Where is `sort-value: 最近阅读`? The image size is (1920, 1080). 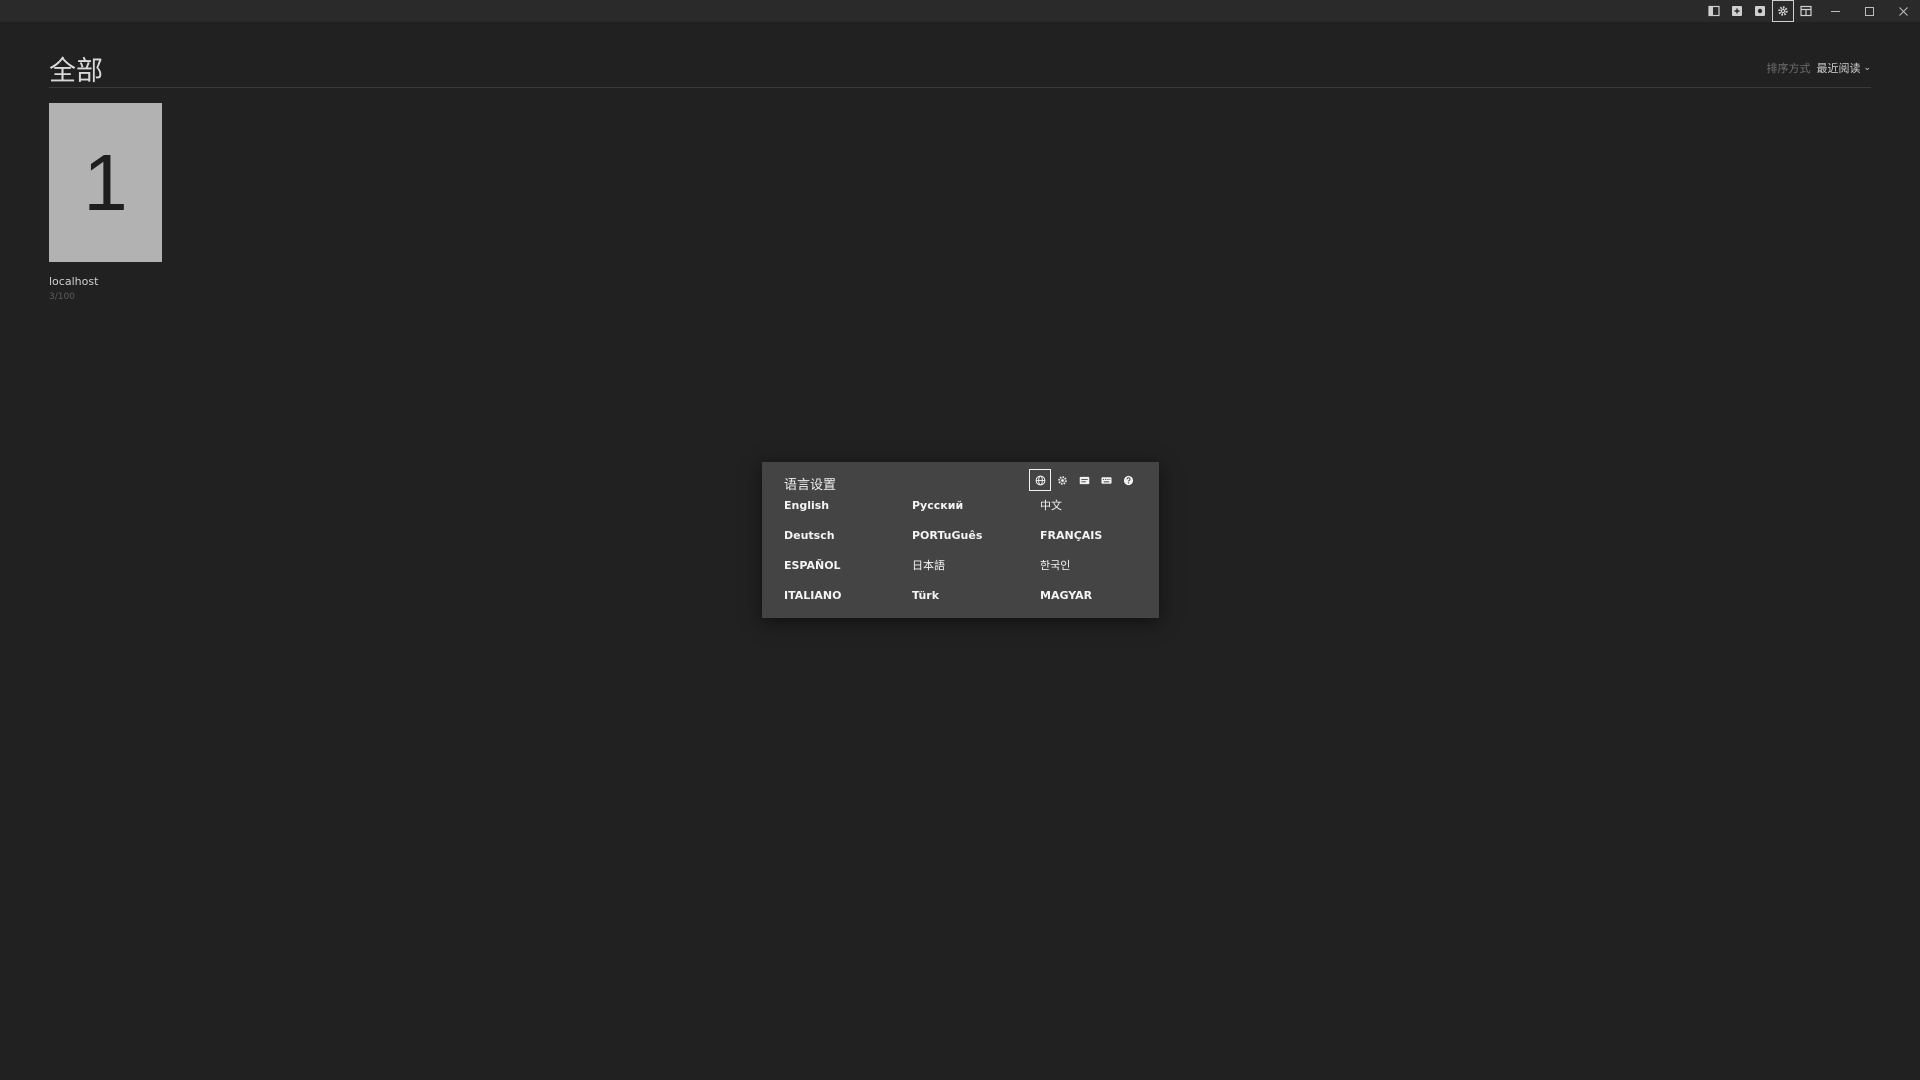
sort-value: 最近阅读 is located at coordinates (1838, 68).